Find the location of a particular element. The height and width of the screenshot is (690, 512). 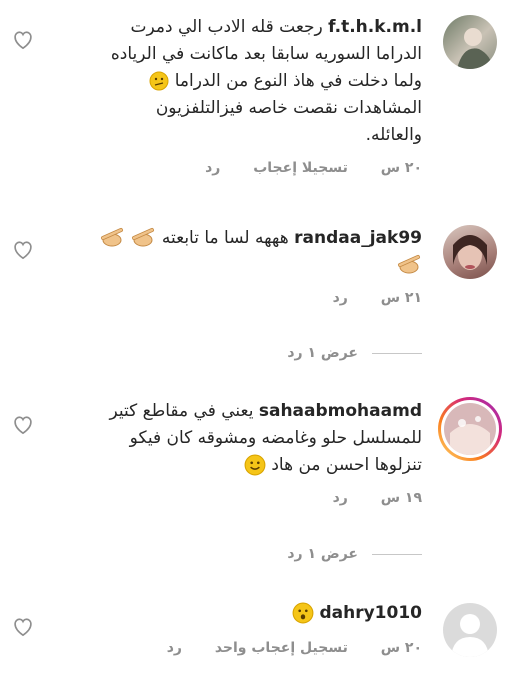

comment-time: ٢١ س is located at coordinates (401, 298).